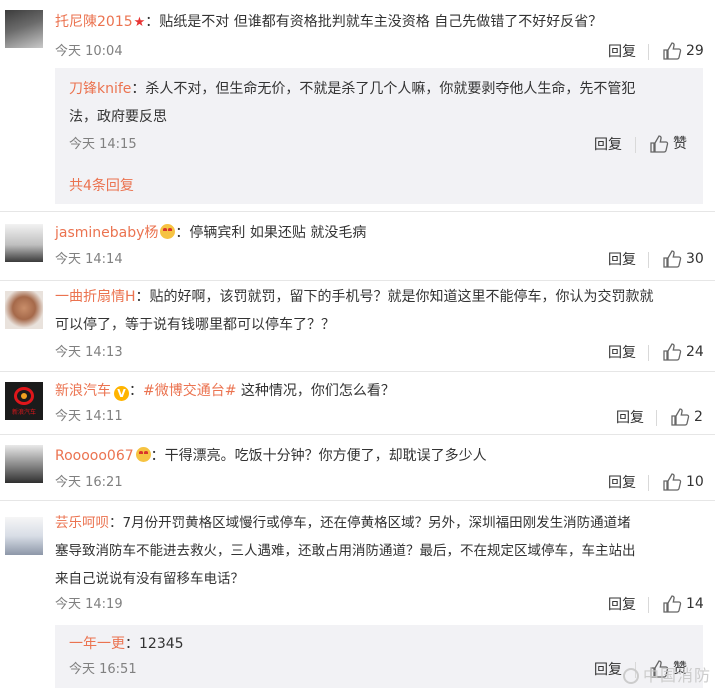 Image resolution: width=715 pixels, height=688 pixels. I want to click on like-button: 30, so click(684, 259).